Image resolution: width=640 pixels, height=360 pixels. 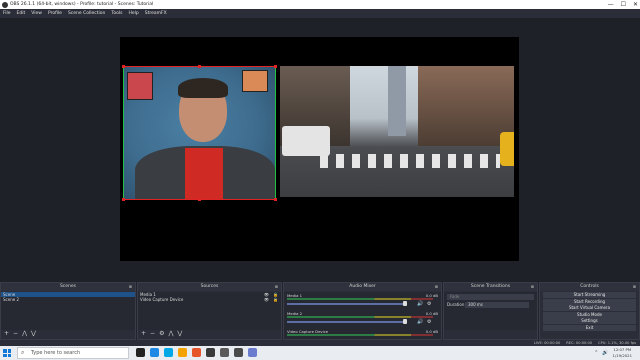 What do you see at coordinates (622, 349) in the screenshot?
I see `clock-time: 12:07 PM` at bounding box center [622, 349].